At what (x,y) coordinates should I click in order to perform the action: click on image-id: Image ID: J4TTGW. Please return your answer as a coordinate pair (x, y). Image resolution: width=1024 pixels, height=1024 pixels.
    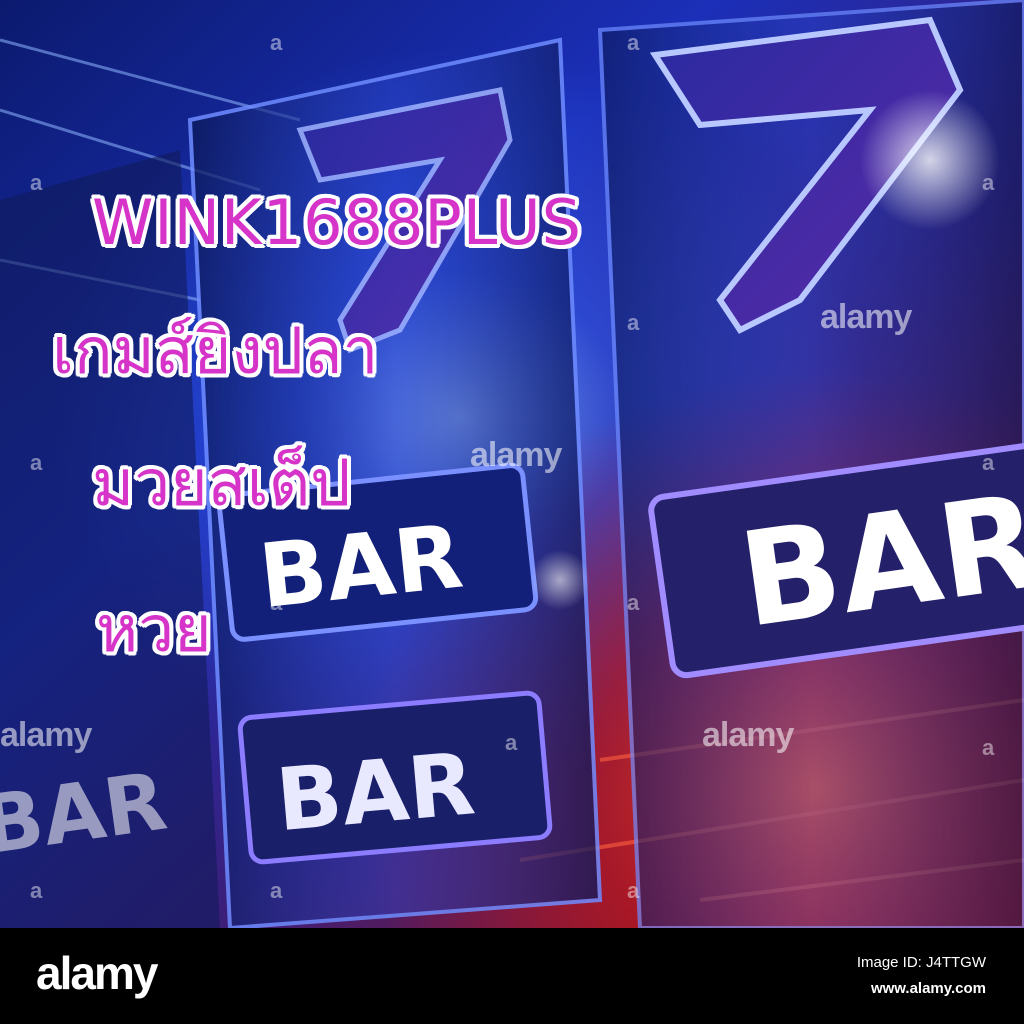
    Looking at the image, I should click on (921, 962).